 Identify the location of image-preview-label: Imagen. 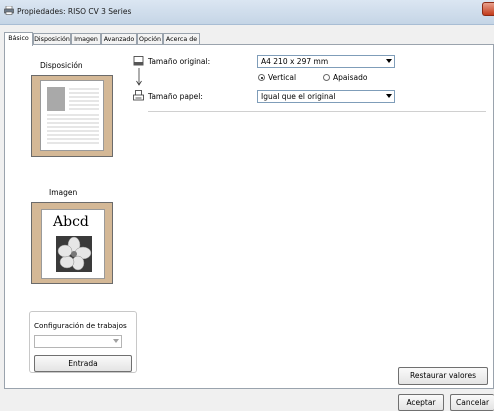
(63, 192).